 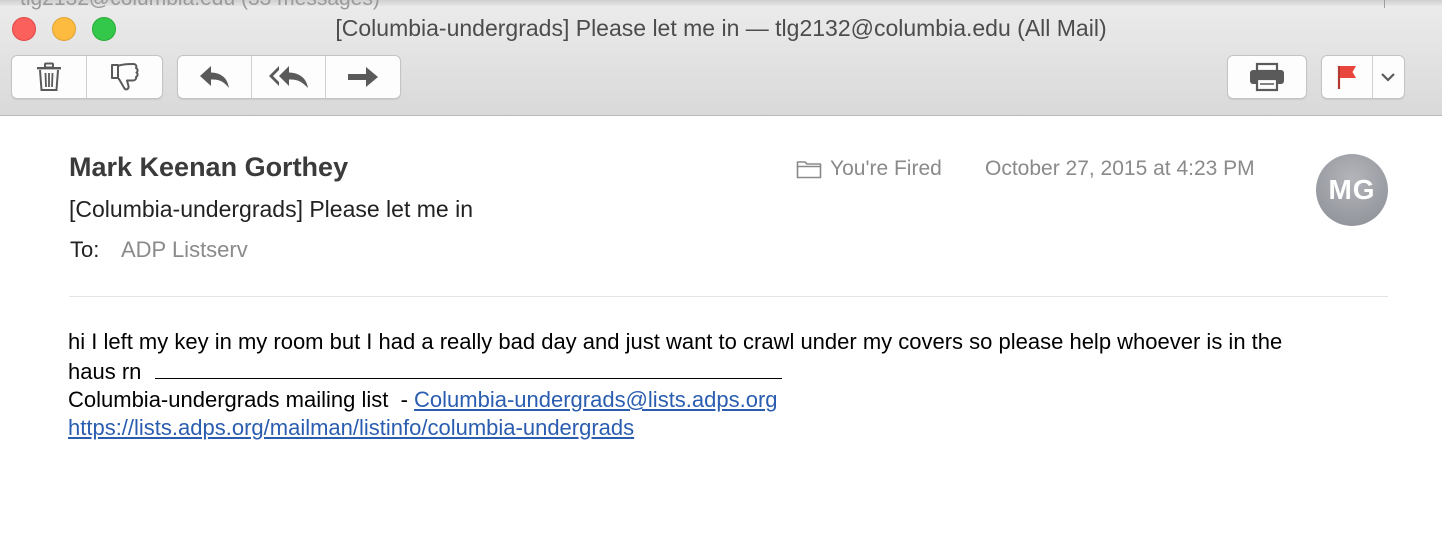 I want to click on avatar-initials: MG, so click(x=1352, y=189).